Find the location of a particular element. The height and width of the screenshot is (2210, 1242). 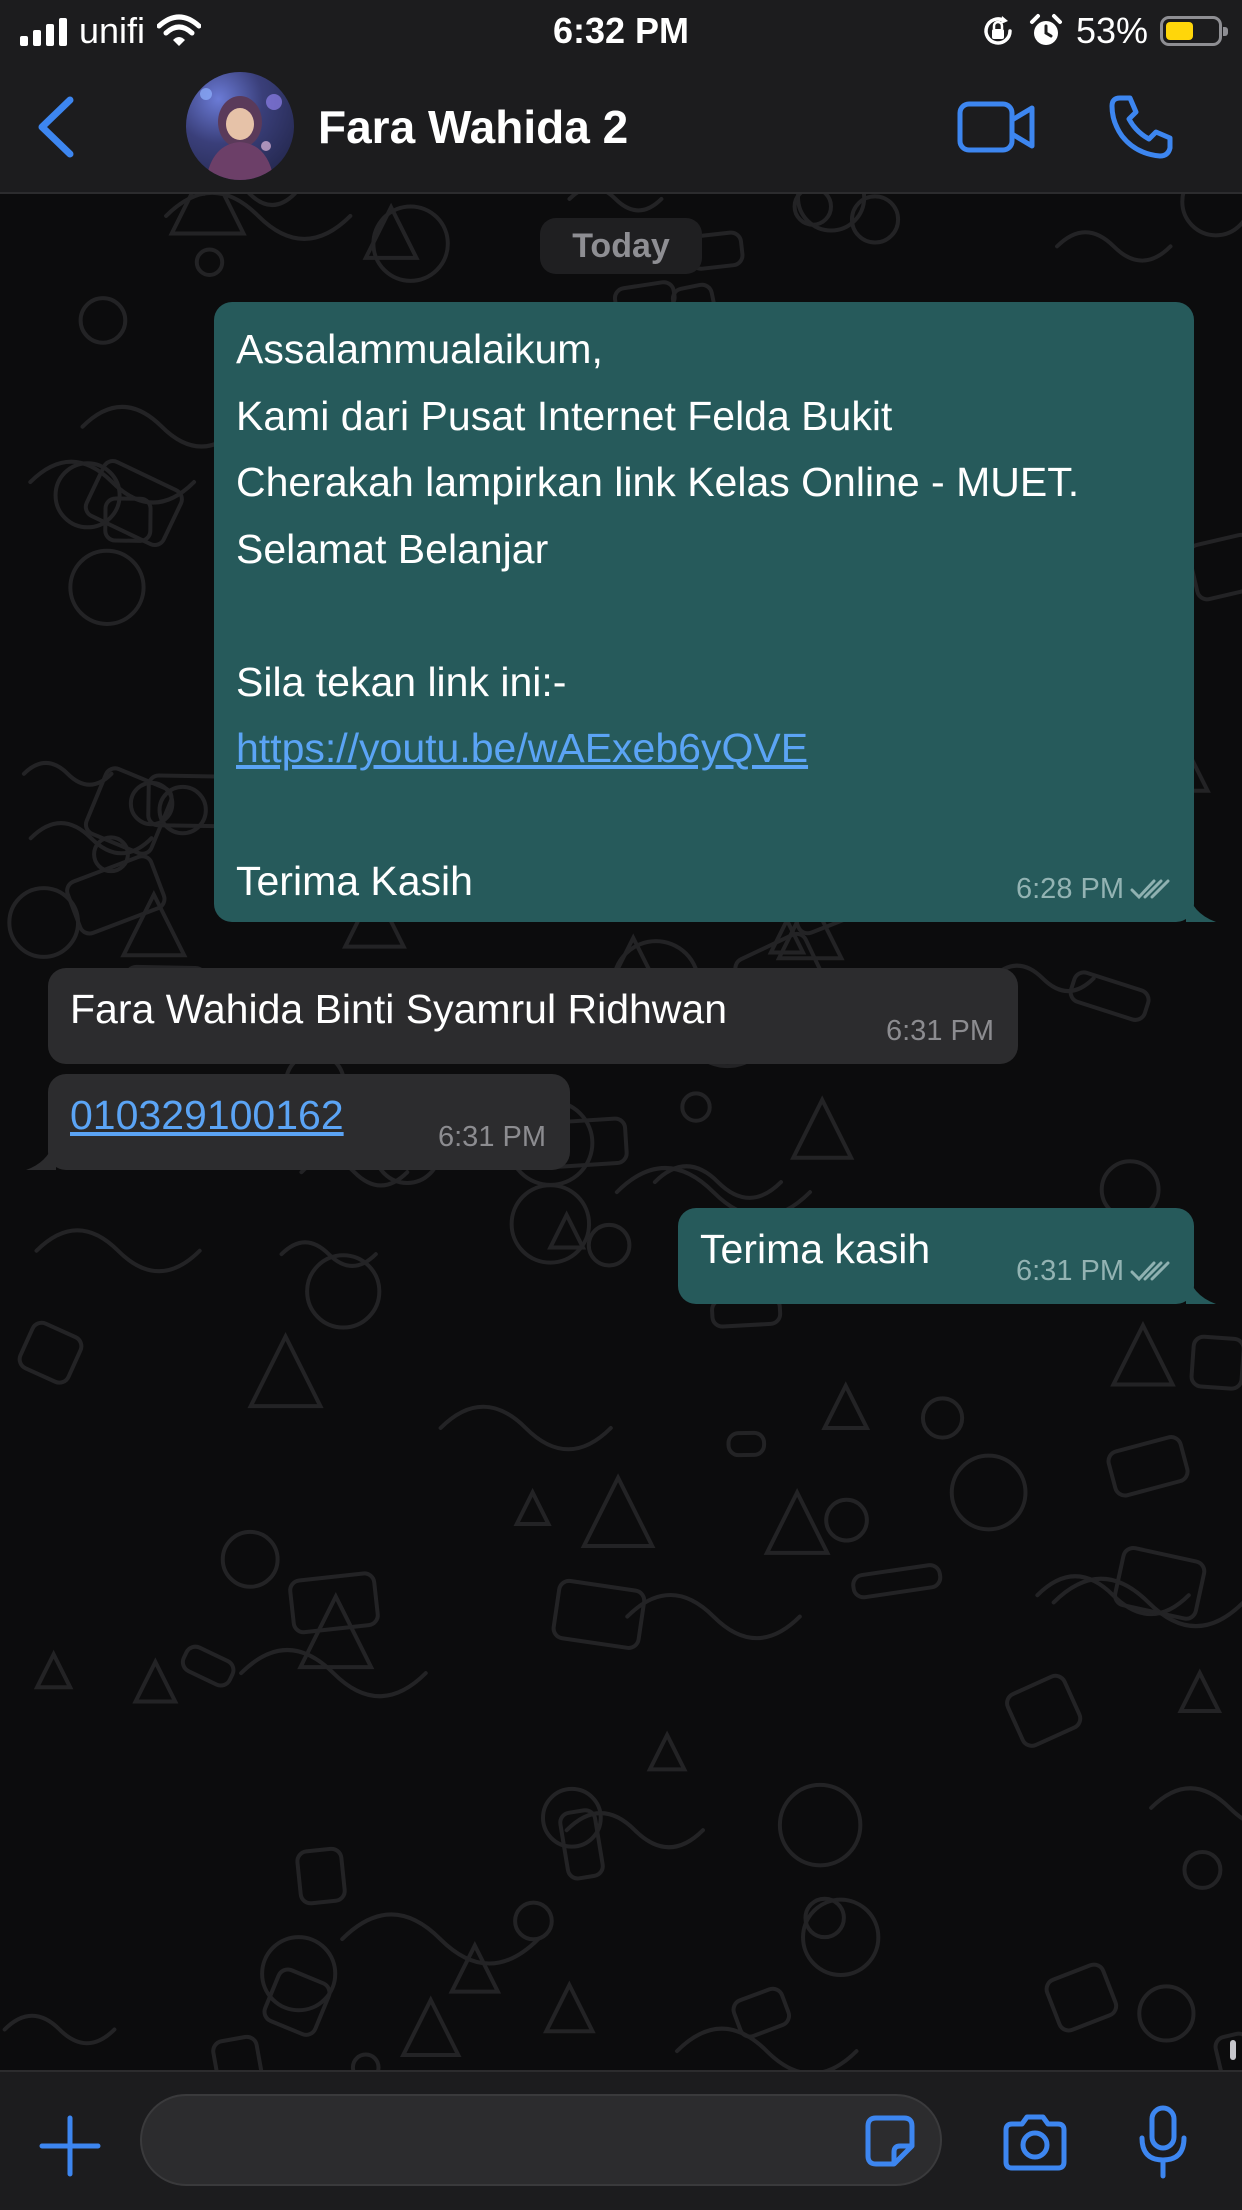

plus-icon is located at coordinates (70, 2146).